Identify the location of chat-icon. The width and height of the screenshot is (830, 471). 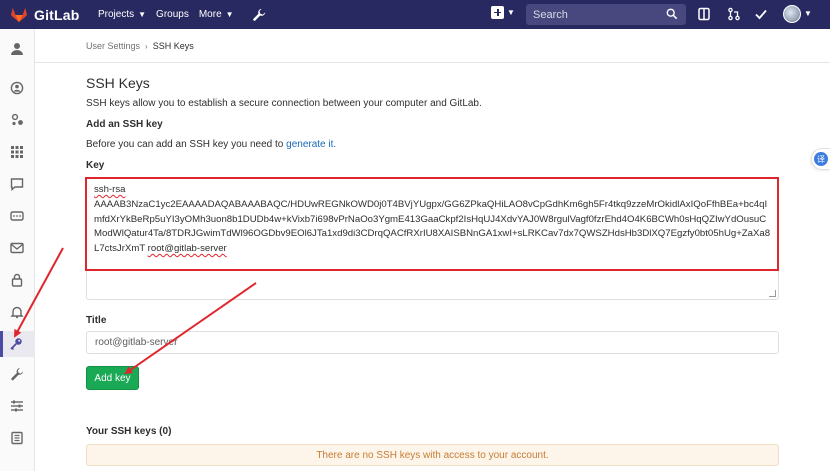
(17, 184).